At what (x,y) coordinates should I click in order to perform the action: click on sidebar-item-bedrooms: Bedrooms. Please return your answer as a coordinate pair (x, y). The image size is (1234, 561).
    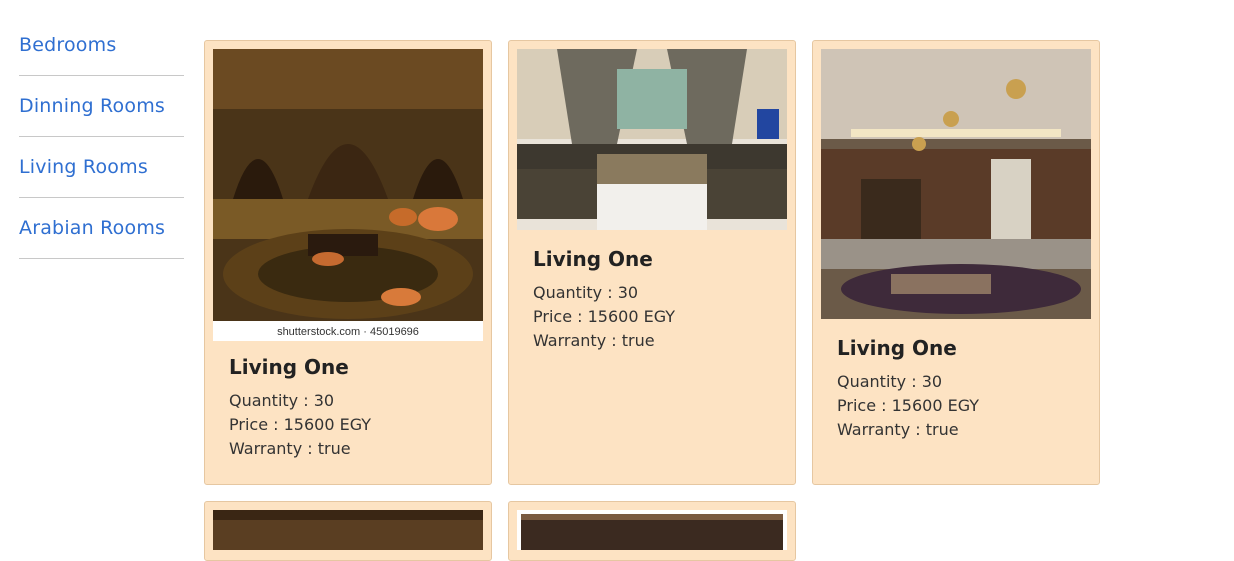
    Looking at the image, I should click on (101, 45).